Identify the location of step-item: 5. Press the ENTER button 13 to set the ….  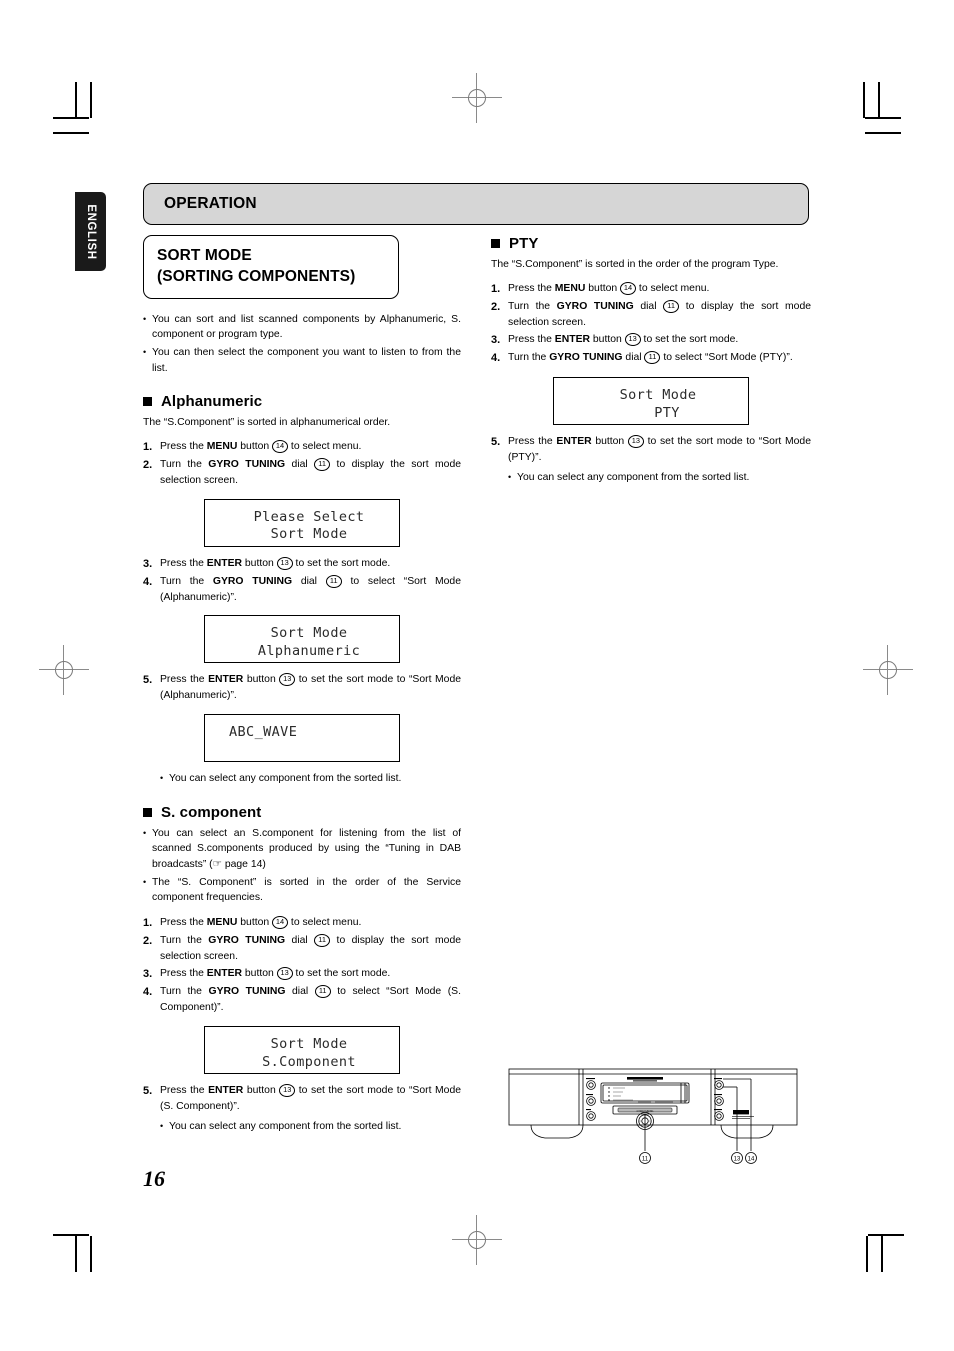
(302, 1099).